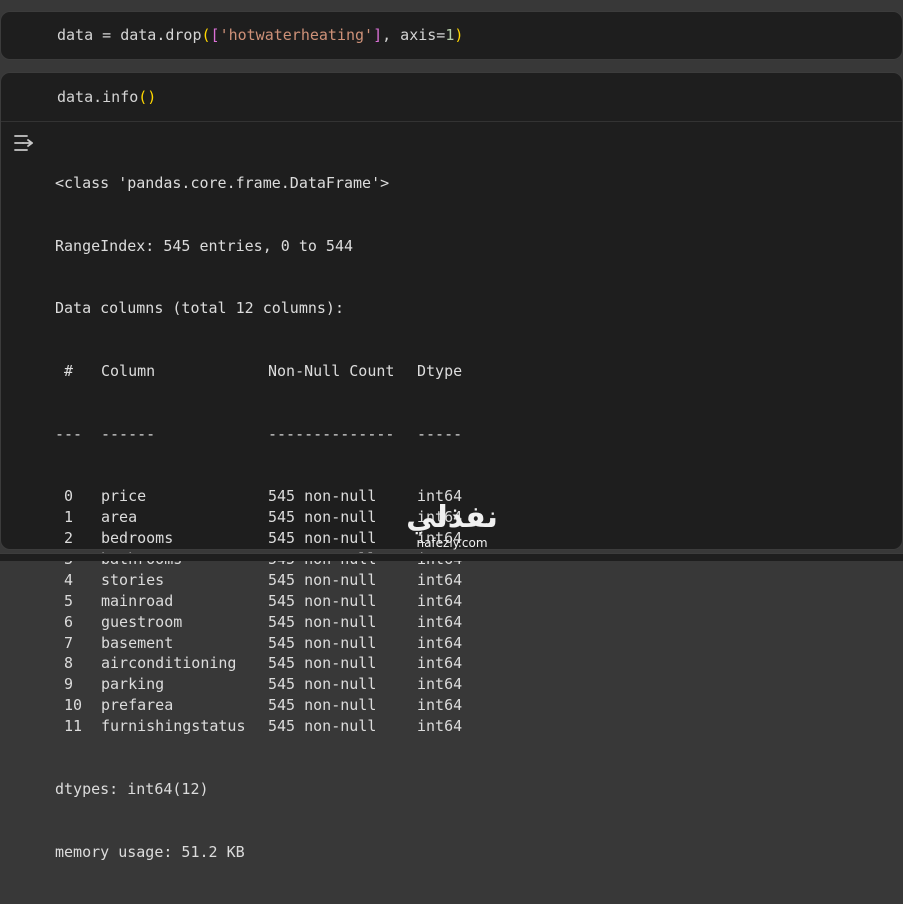  What do you see at coordinates (64, 579) in the screenshot?
I see `row-index: 4` at bounding box center [64, 579].